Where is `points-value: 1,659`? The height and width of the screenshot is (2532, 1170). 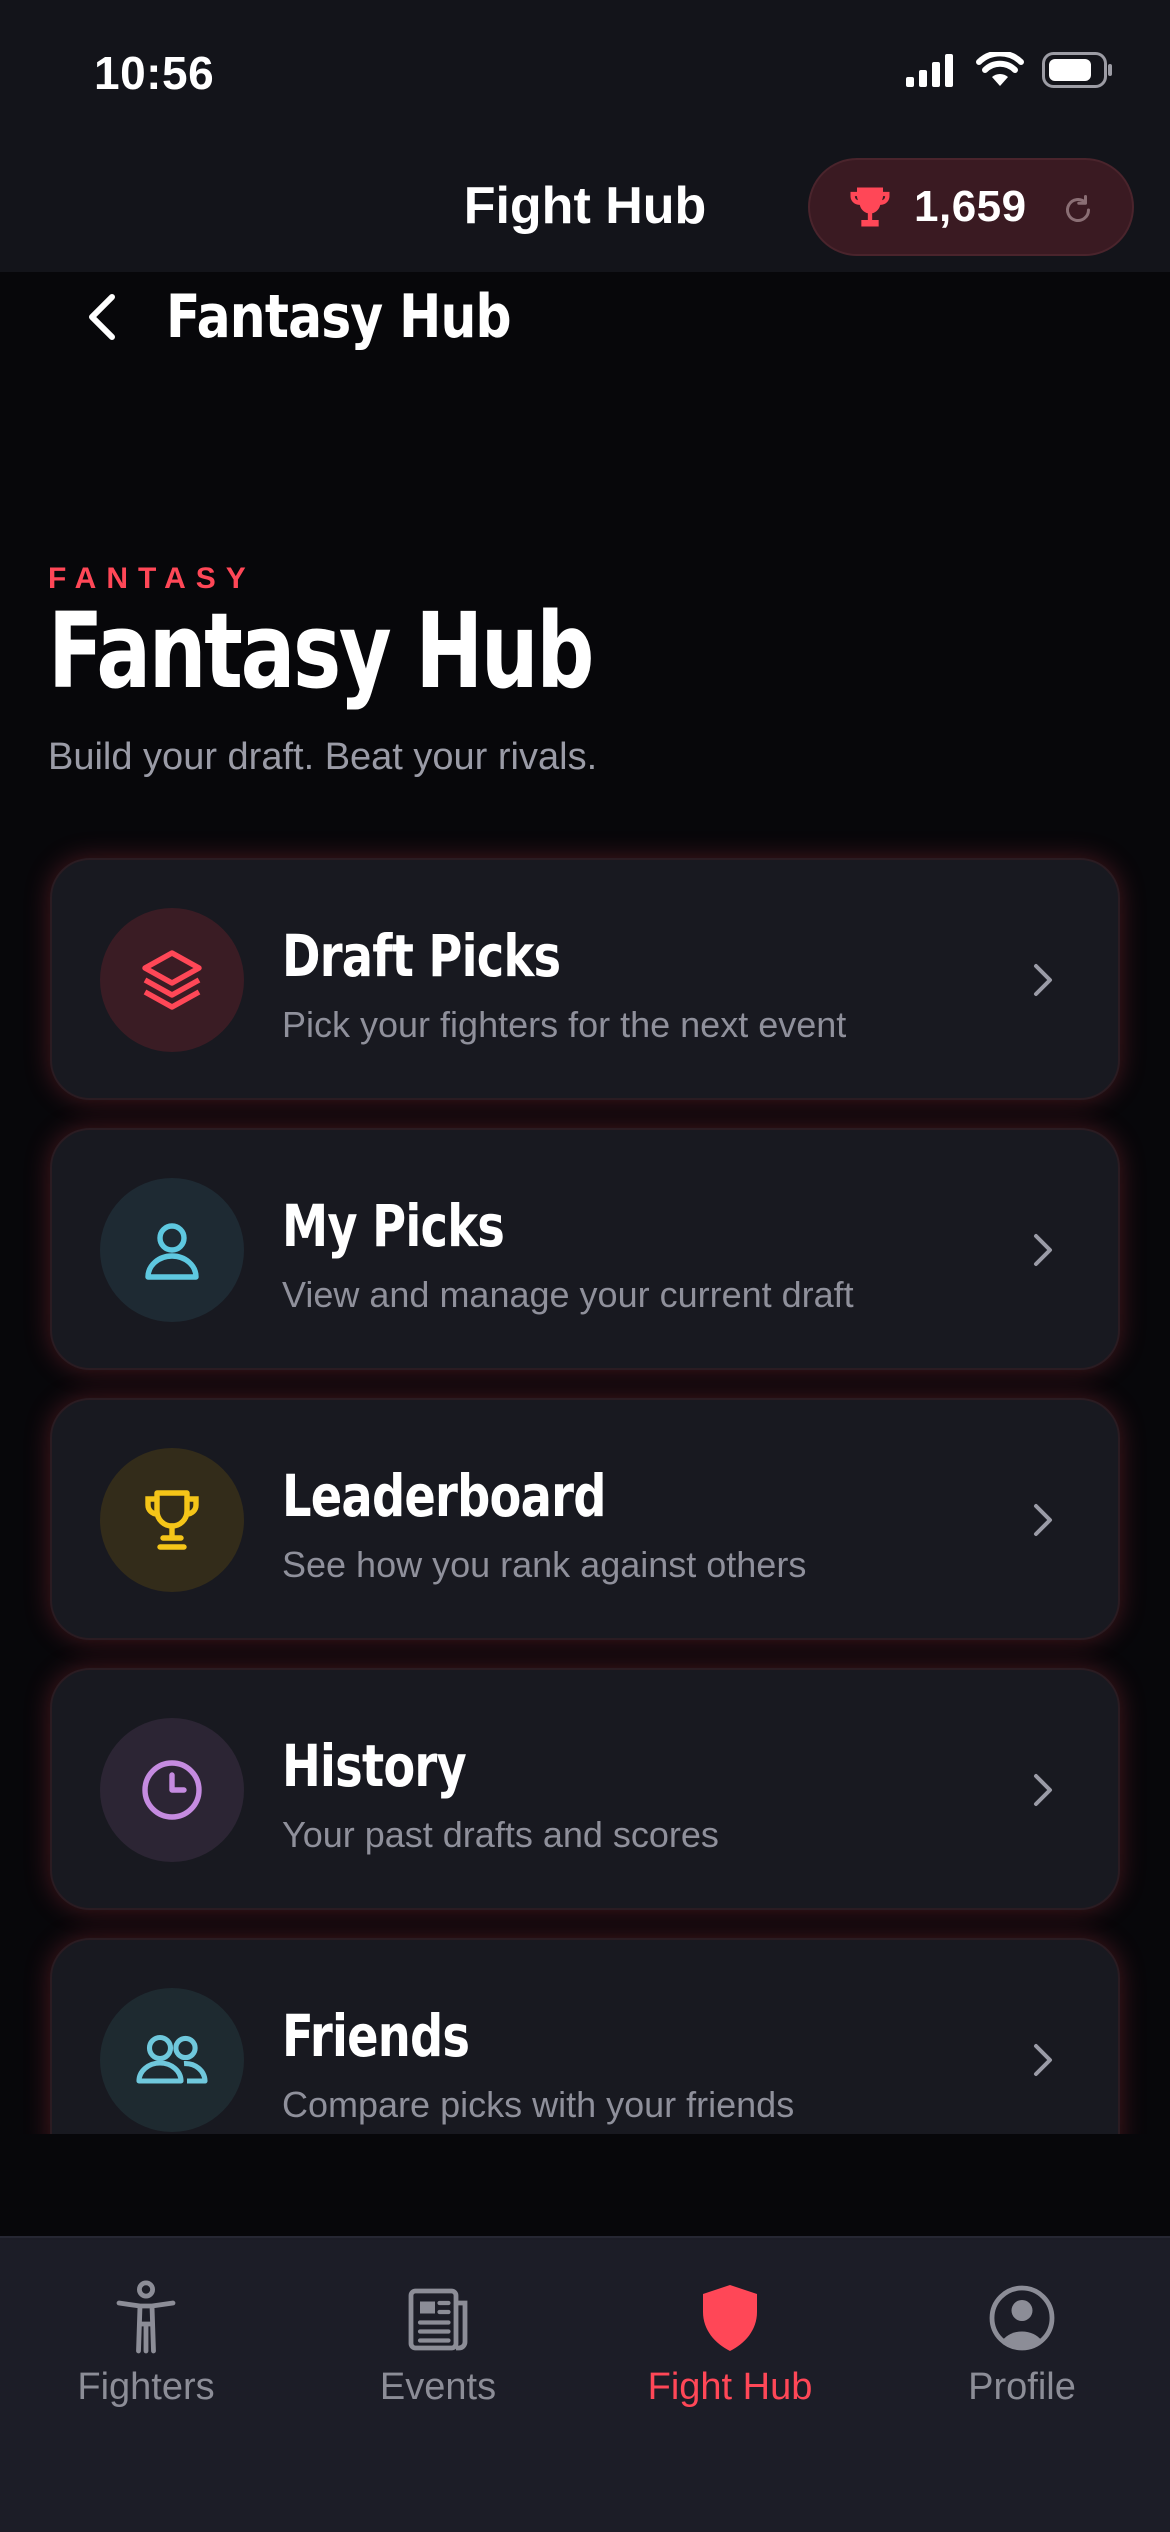
points-value: 1,659 is located at coordinates (970, 206).